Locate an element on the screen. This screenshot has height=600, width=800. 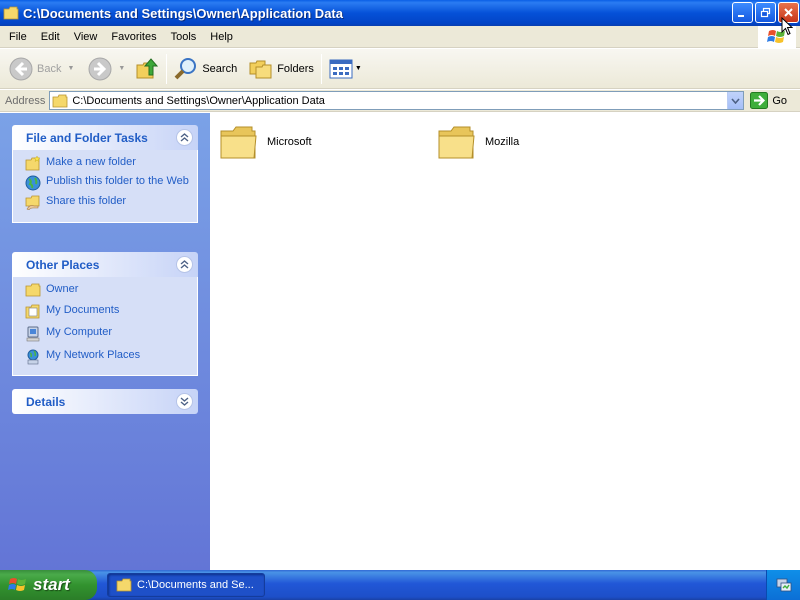
task-publish-to-web: Publish this folder to the Web is located at coordinates (111, 183).